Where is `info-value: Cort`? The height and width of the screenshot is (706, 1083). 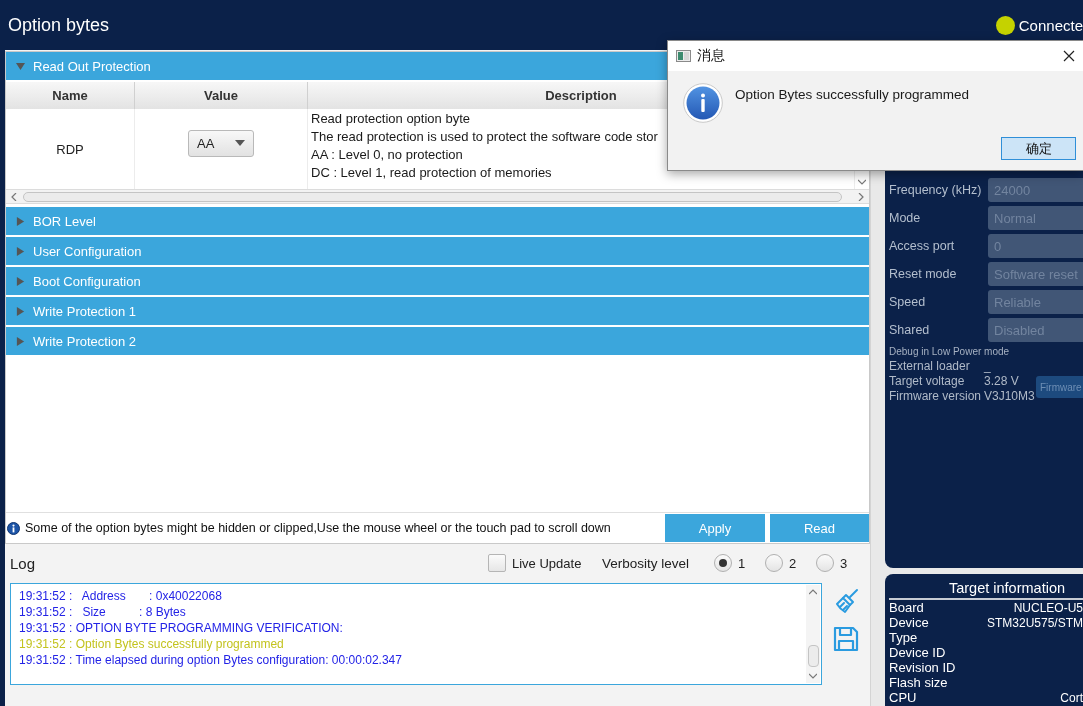
info-value: Cort is located at coordinates (1071, 697).